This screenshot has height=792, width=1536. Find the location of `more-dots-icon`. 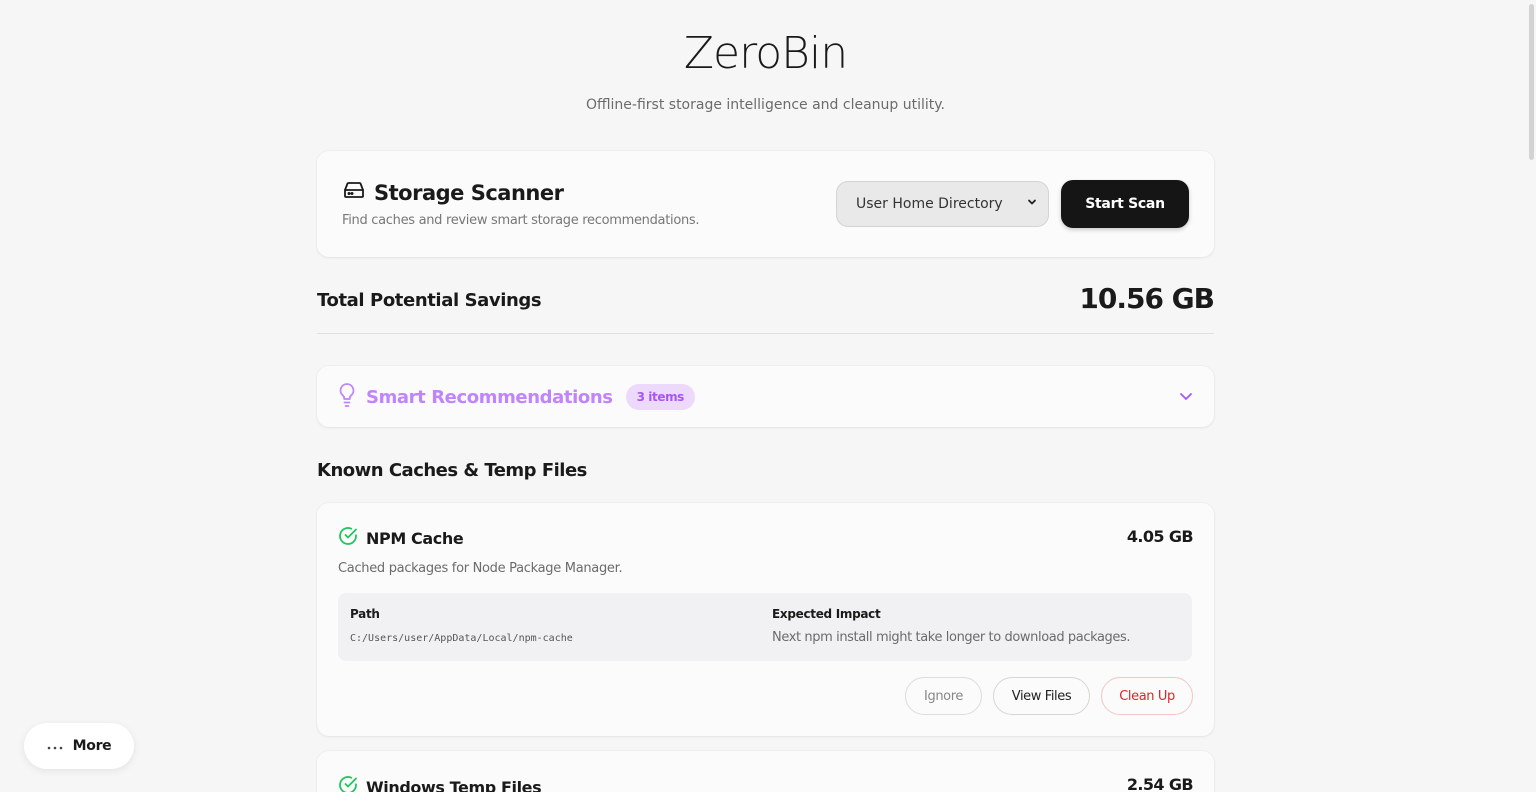

more-dots-icon is located at coordinates (55, 746).